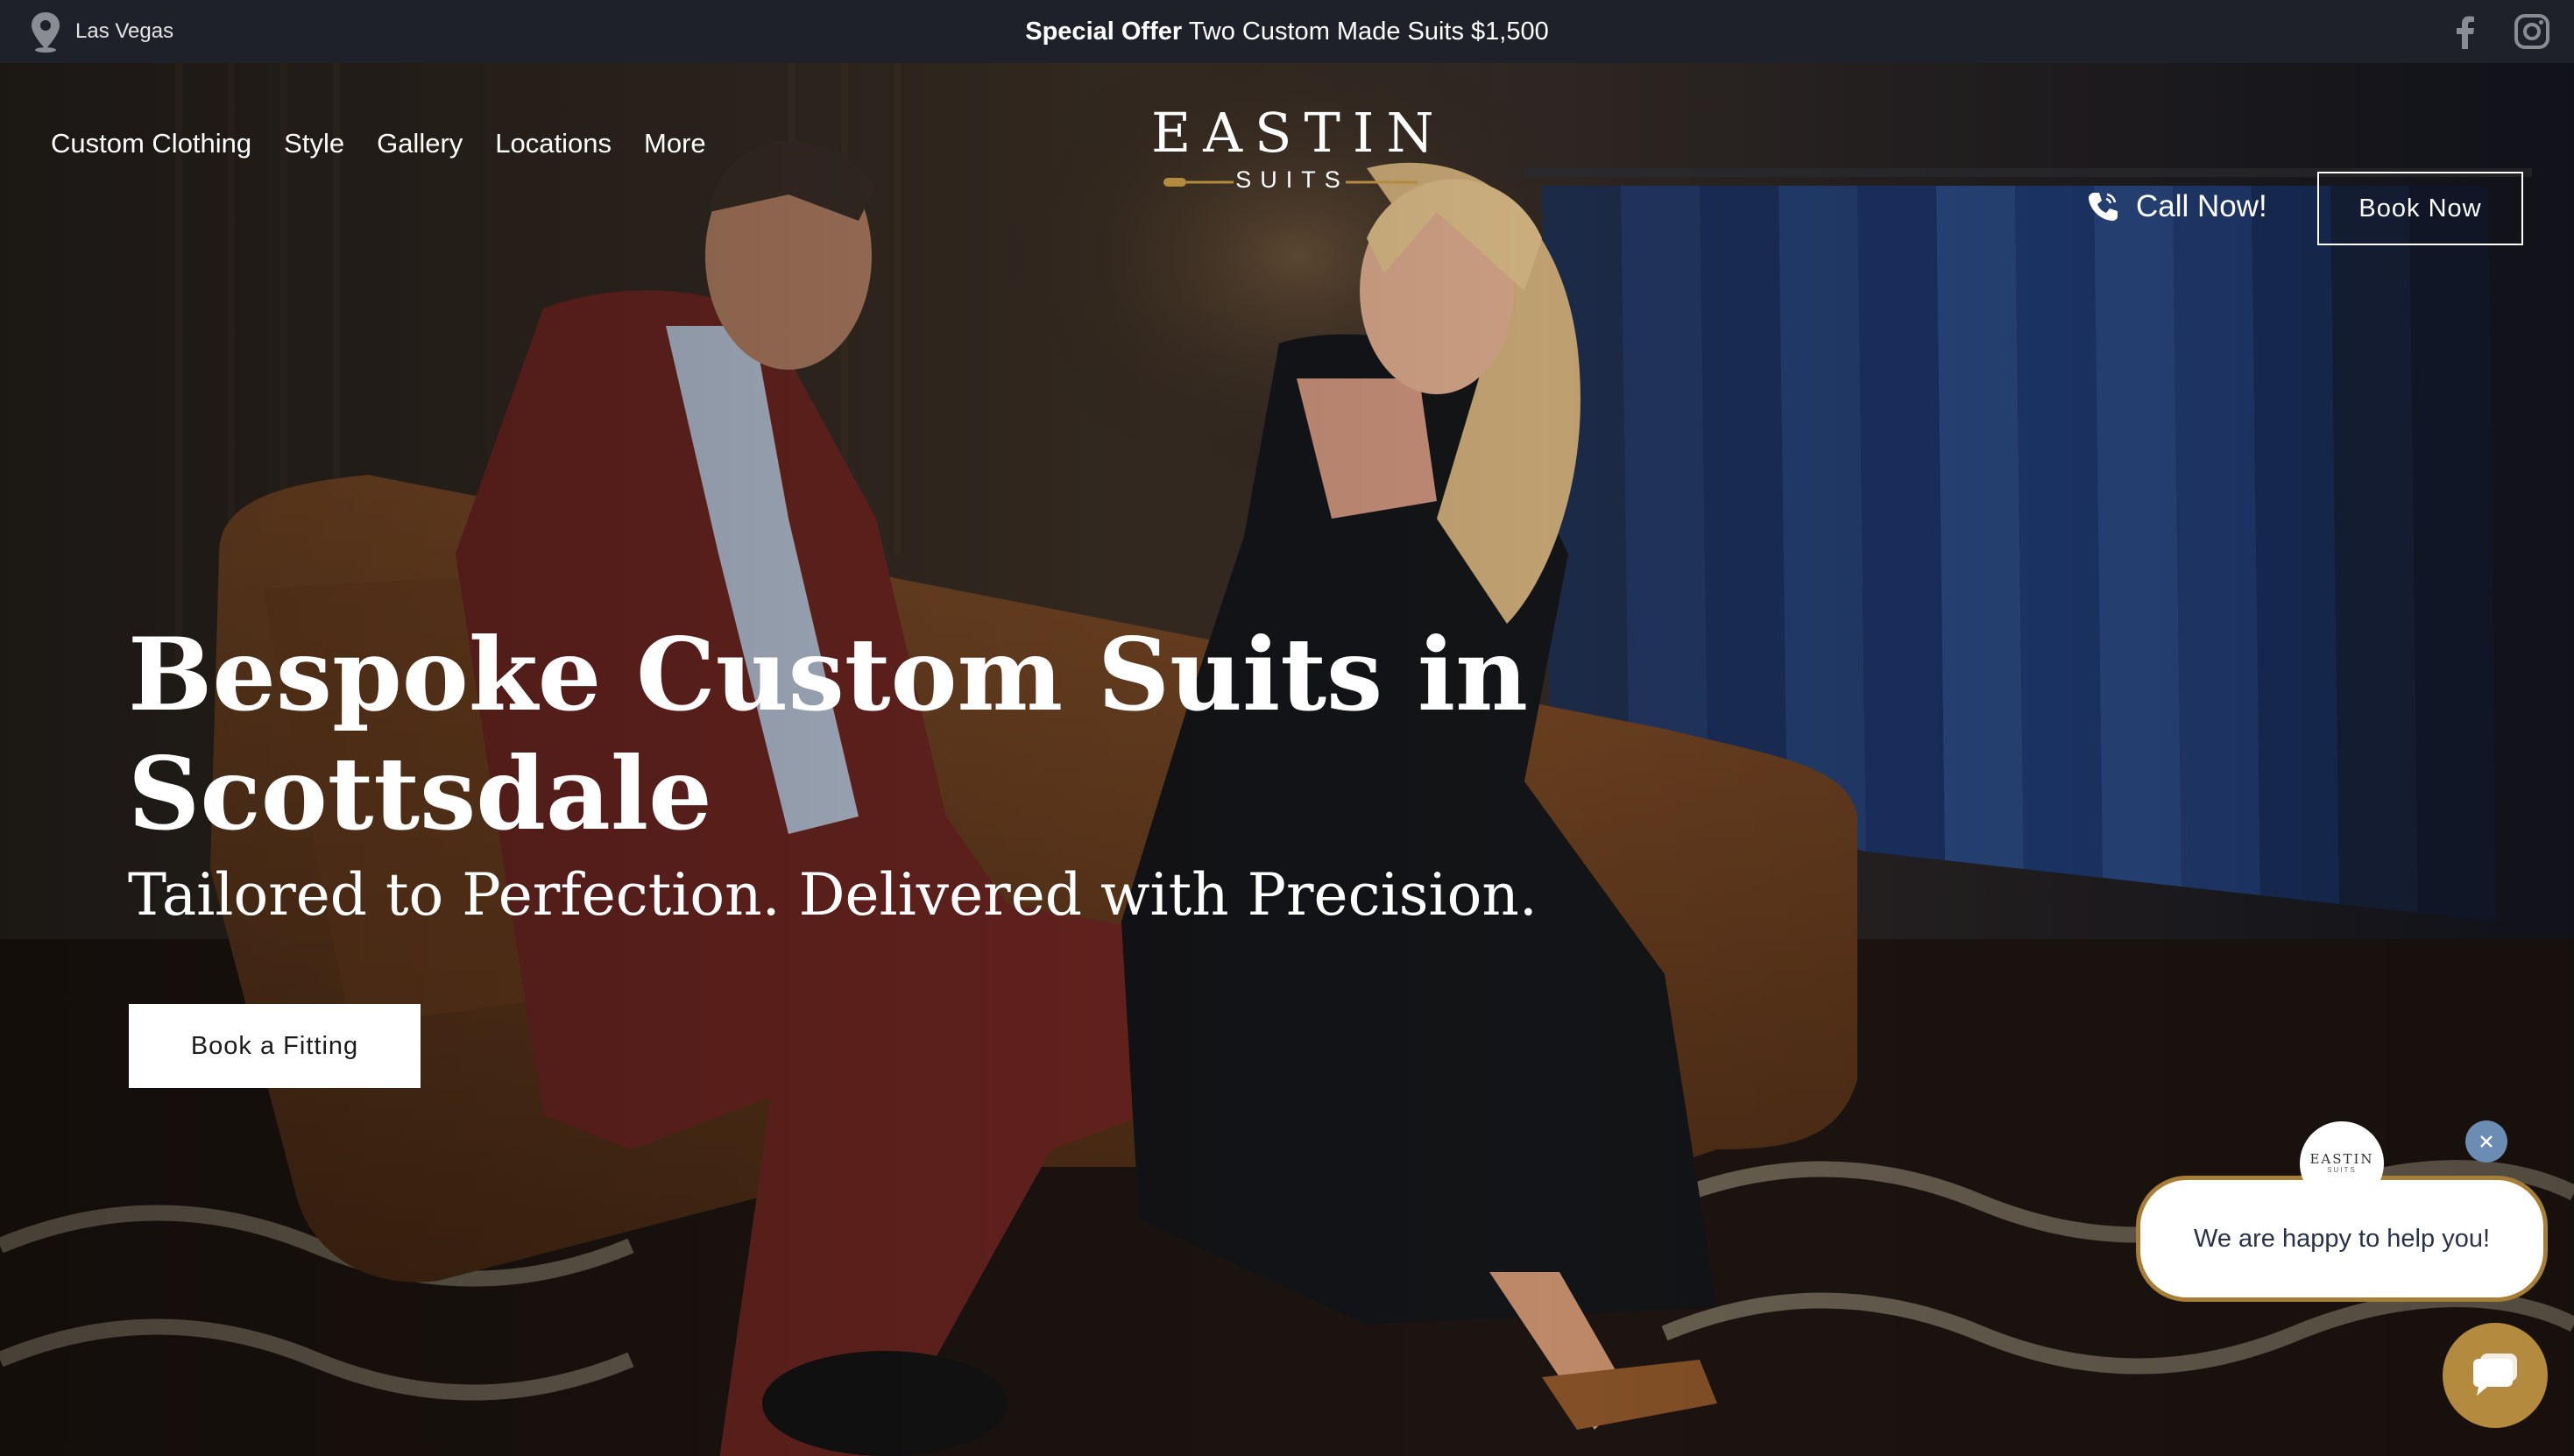  Describe the element at coordinates (2104, 207) in the screenshot. I see `phone-icon` at that location.